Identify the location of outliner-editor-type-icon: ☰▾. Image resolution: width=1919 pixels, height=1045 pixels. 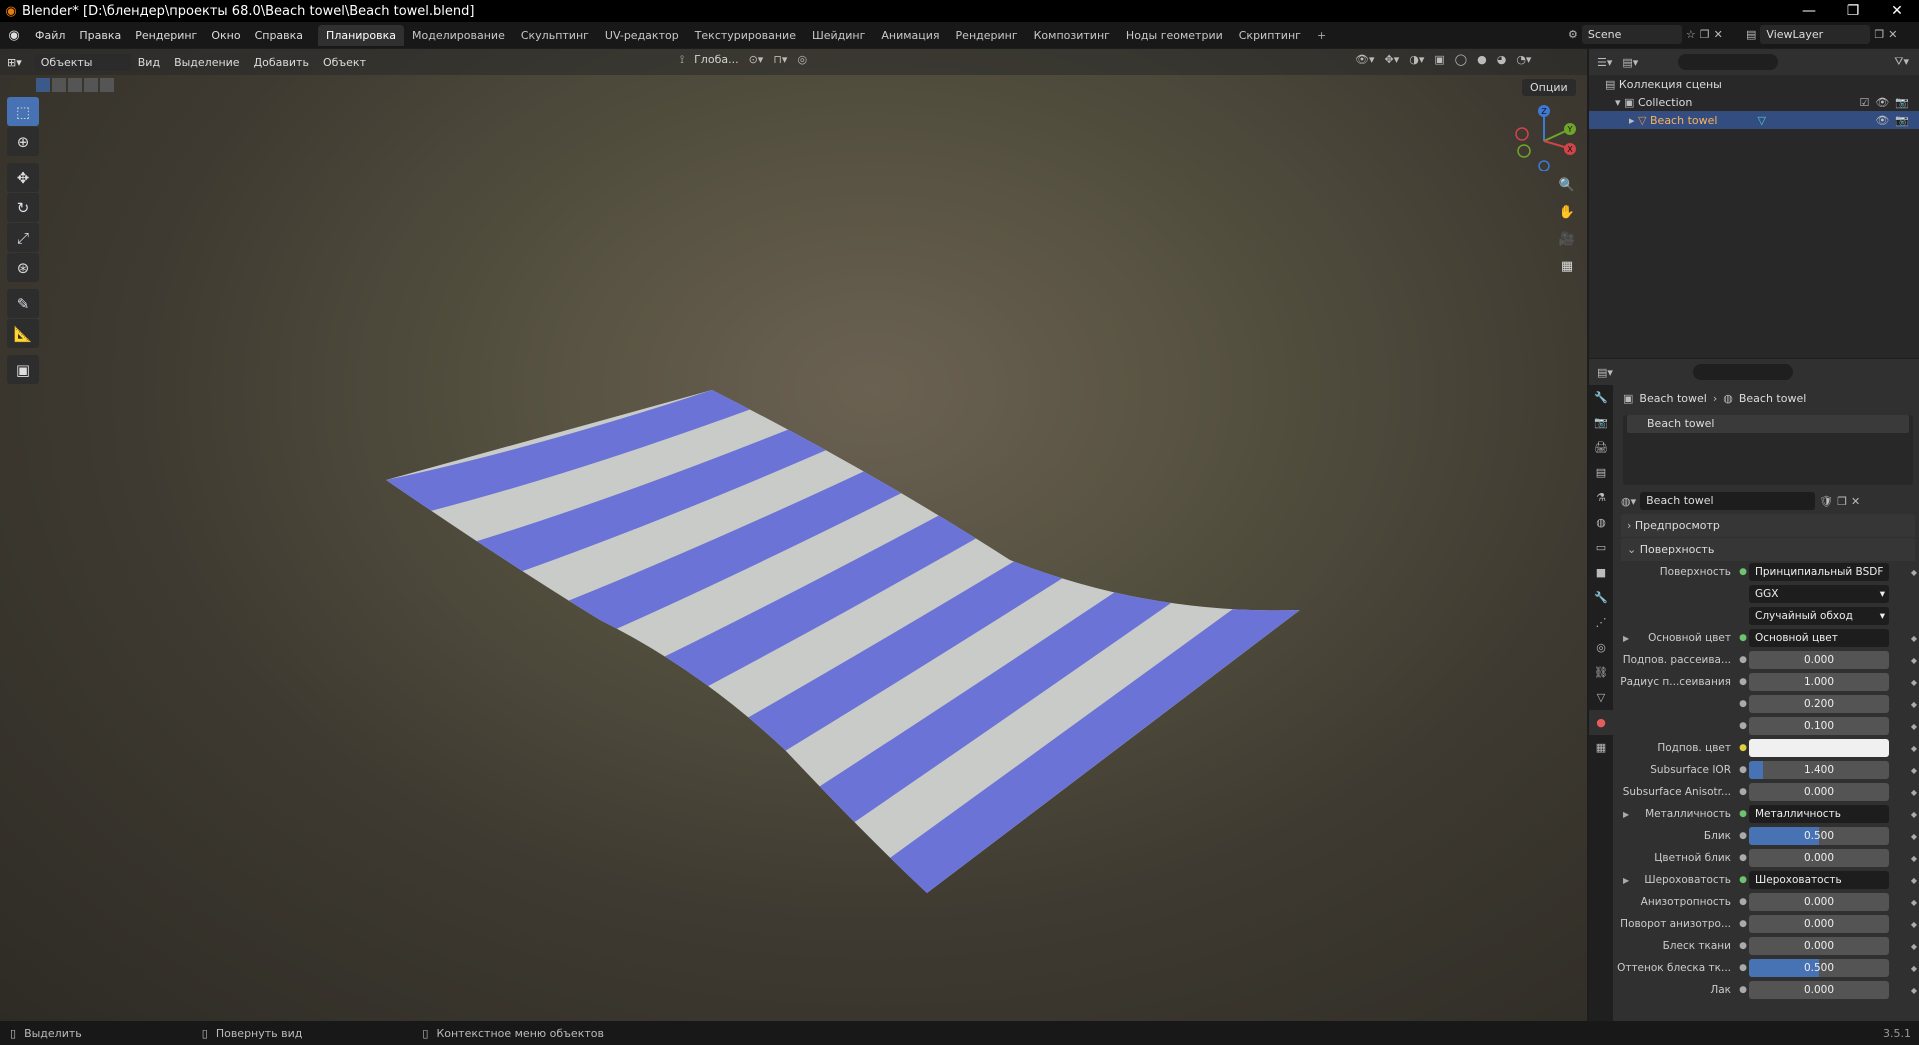
(1604, 62).